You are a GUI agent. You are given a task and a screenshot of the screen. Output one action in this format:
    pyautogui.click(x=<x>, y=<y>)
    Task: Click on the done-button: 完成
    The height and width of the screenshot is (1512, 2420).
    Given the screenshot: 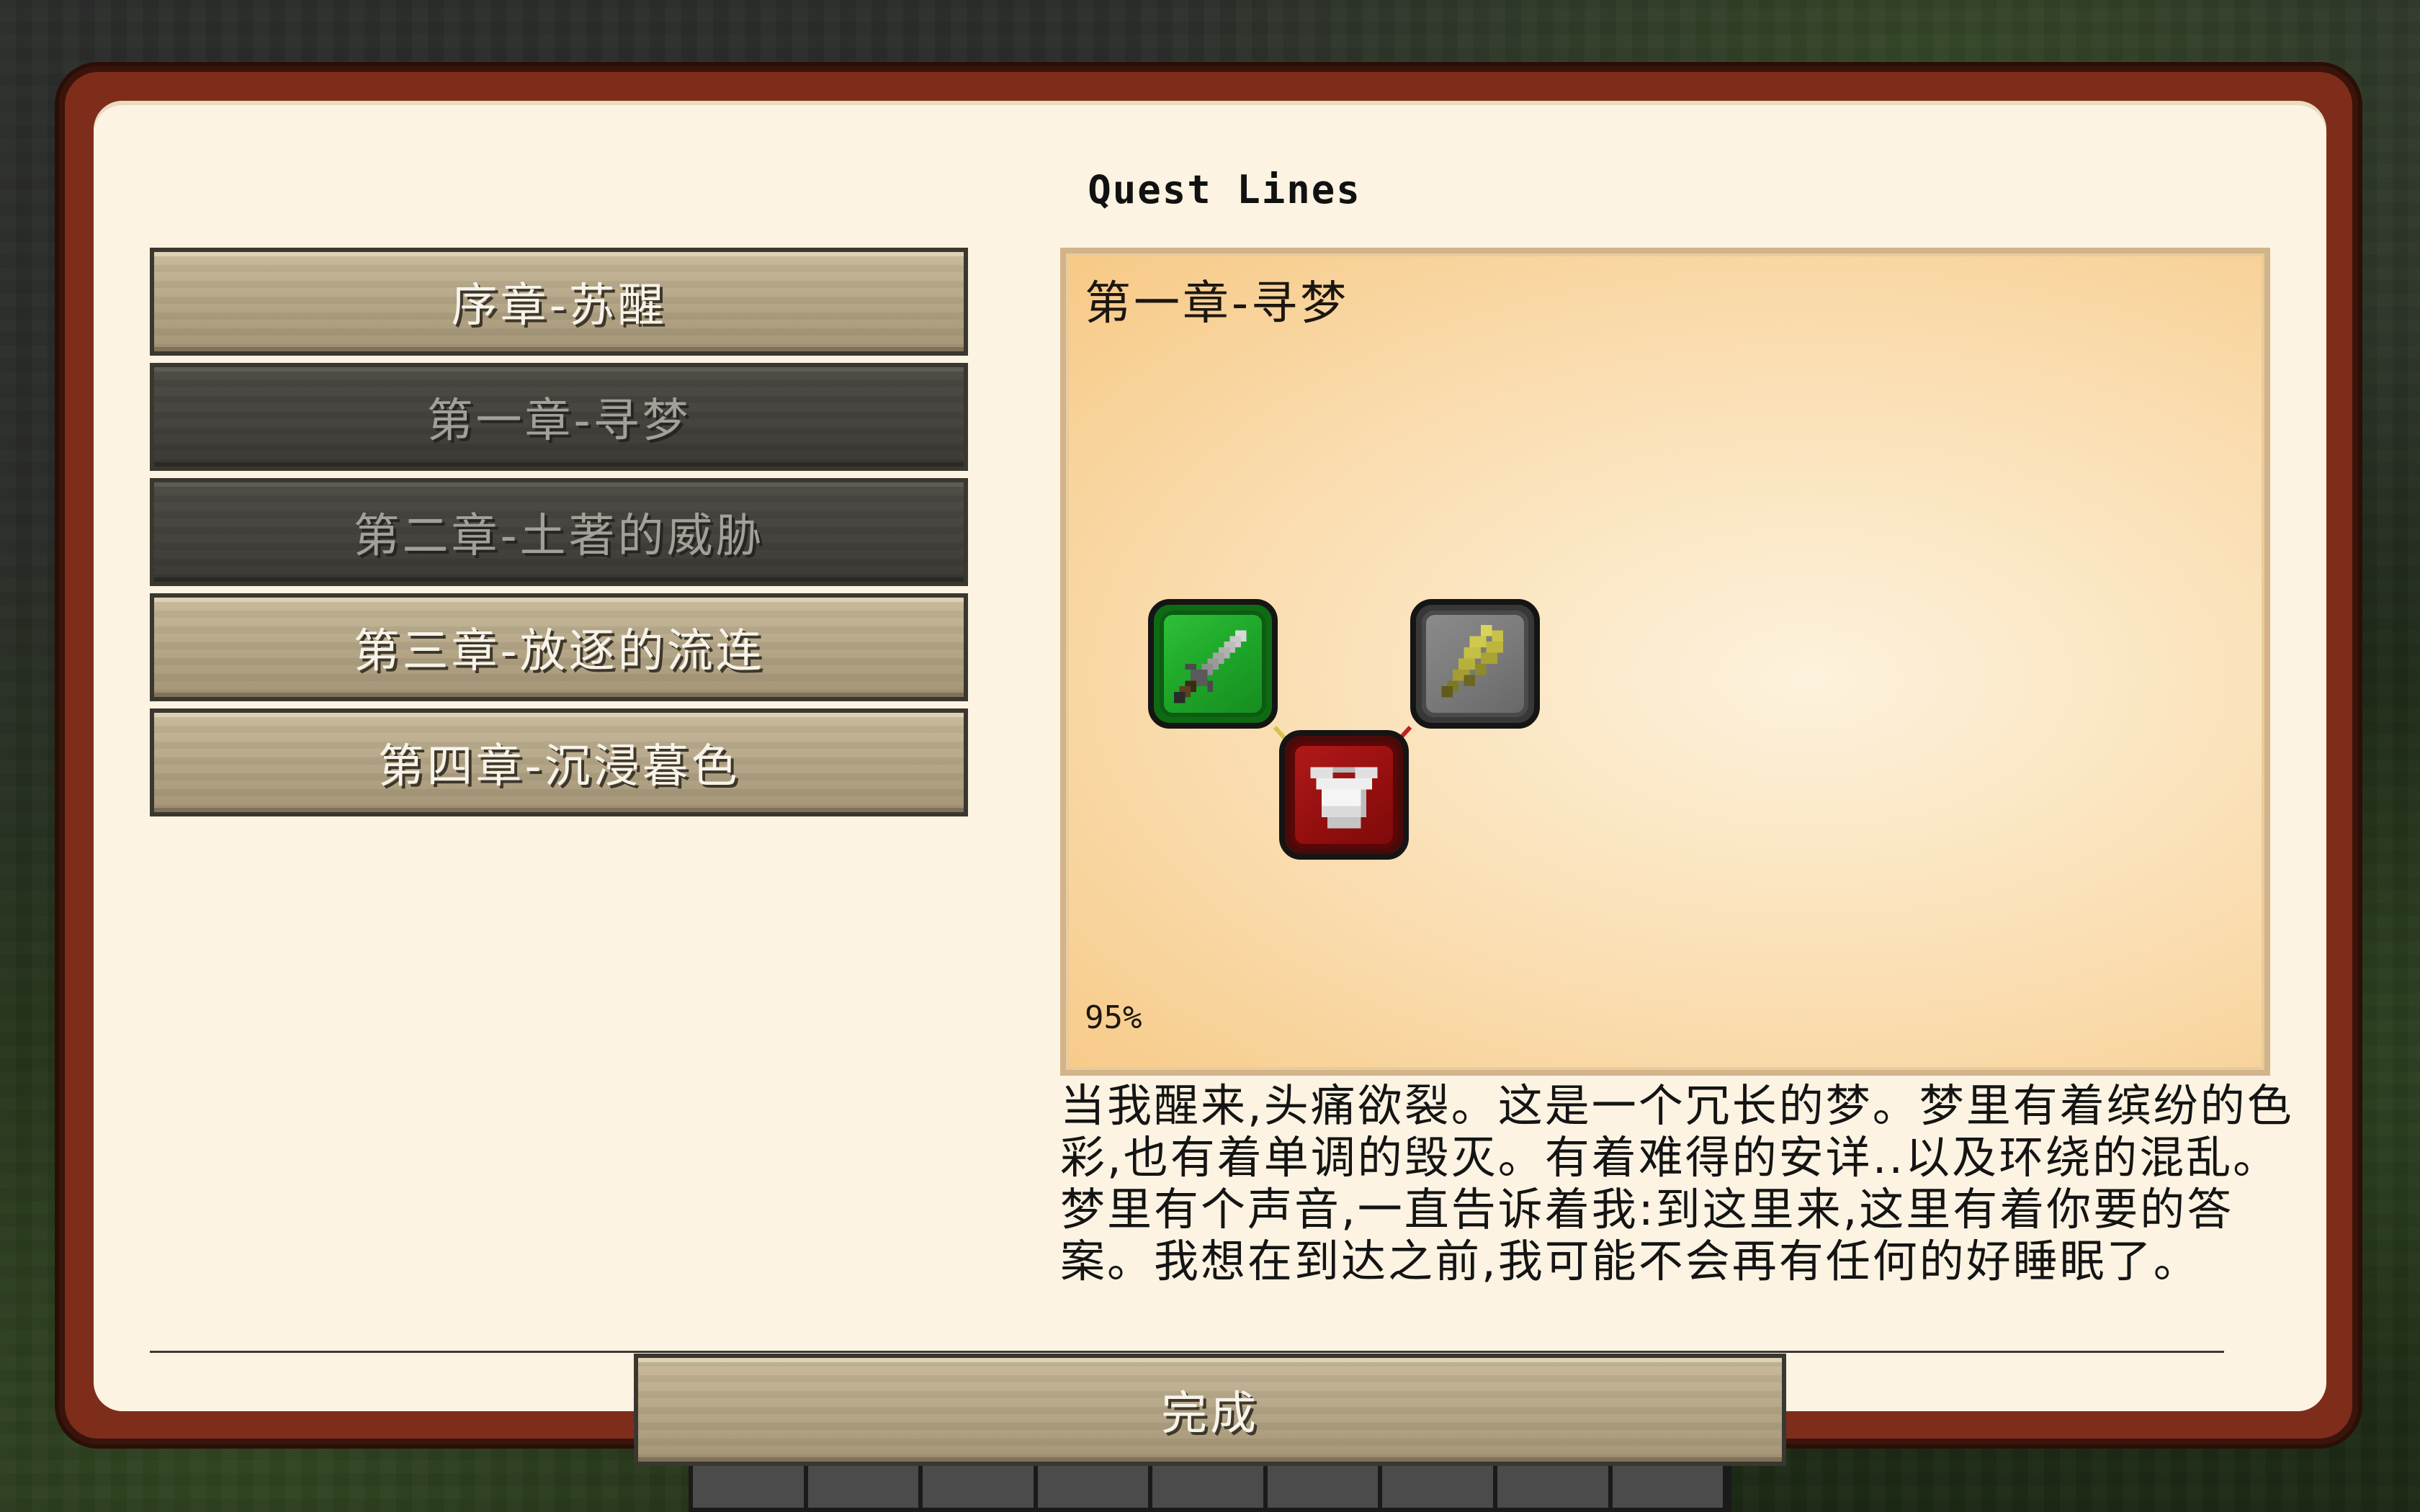 What is the action you would take?
    pyautogui.click(x=1210, y=1410)
    